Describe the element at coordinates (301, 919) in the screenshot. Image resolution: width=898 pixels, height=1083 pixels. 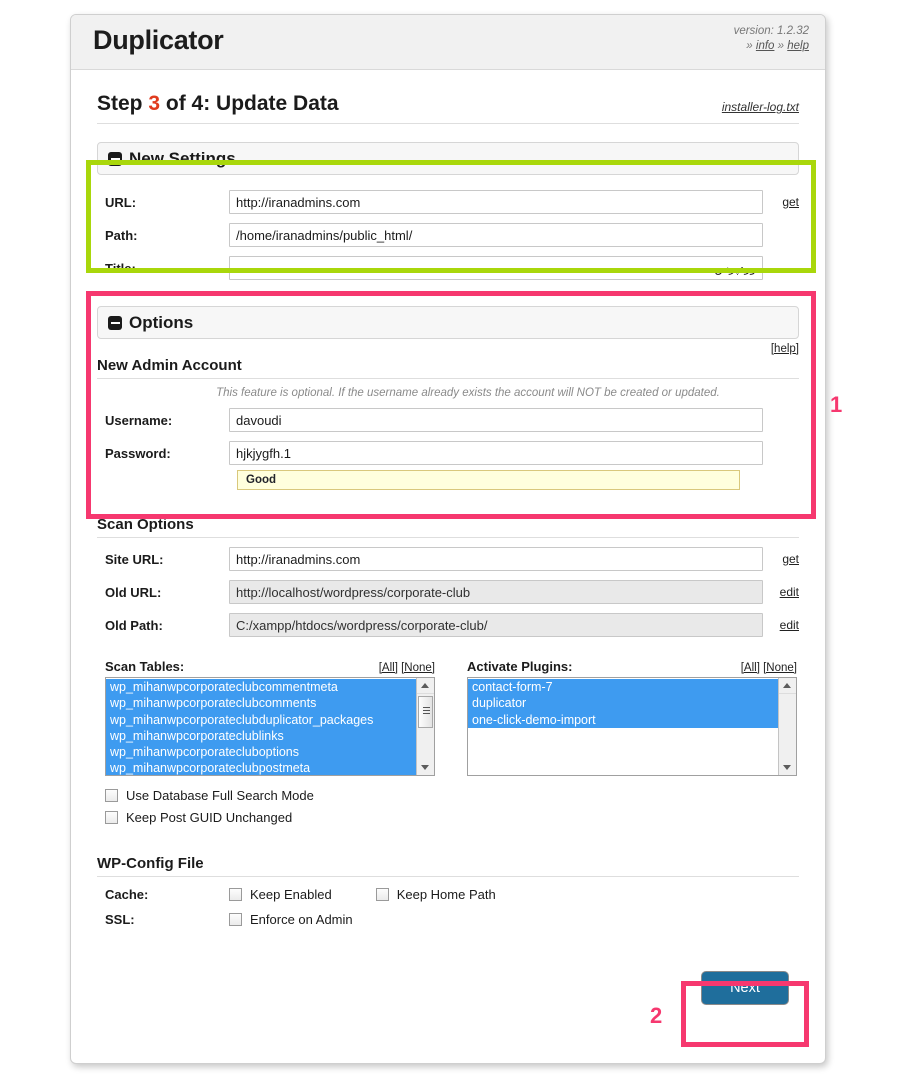
I see `checkbox-label: Enforce on Admin` at that location.